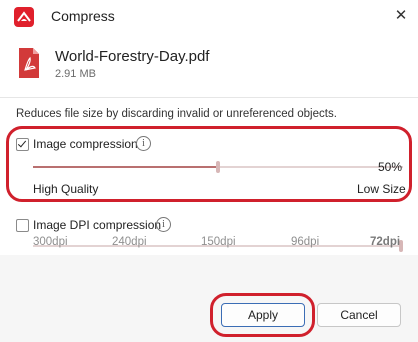 This screenshot has height=342, width=418. What do you see at coordinates (218, 242) in the screenshot?
I see `dpi-tick-150: 150dpi` at bounding box center [218, 242].